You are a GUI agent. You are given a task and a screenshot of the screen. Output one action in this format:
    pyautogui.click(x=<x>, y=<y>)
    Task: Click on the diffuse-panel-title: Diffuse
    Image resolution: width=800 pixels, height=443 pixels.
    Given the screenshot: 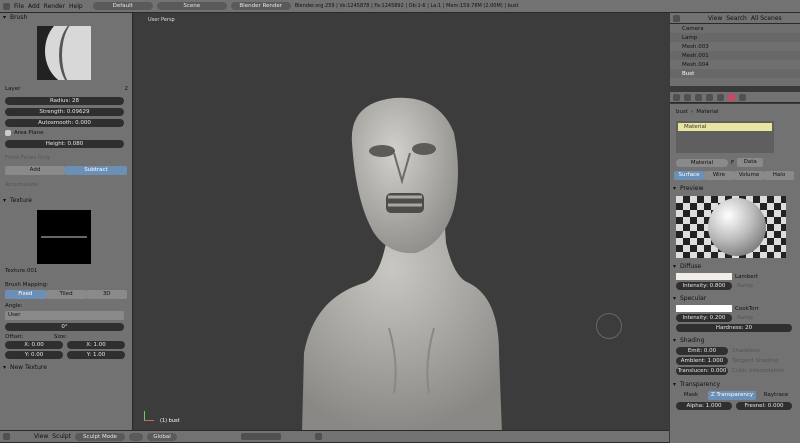 What is the action you would take?
    pyautogui.click(x=735, y=267)
    